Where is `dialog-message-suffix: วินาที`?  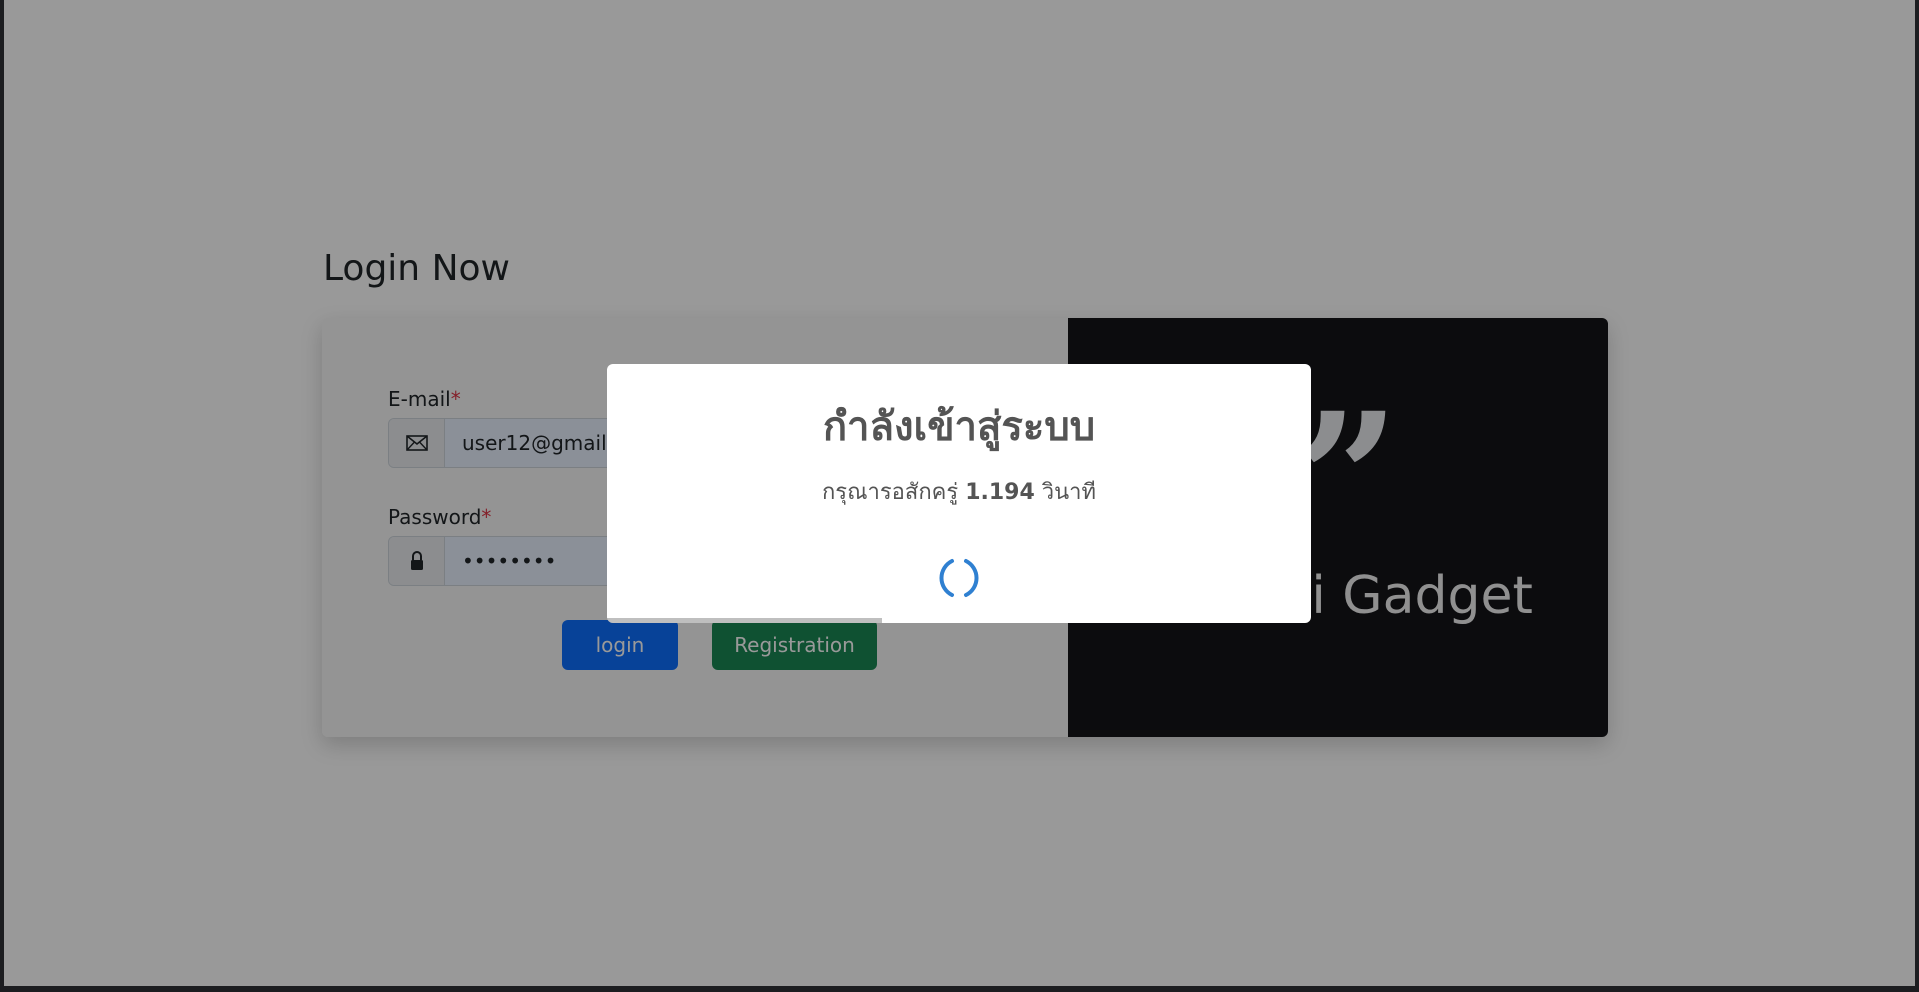 dialog-message-suffix: วินาที is located at coordinates (1065, 492).